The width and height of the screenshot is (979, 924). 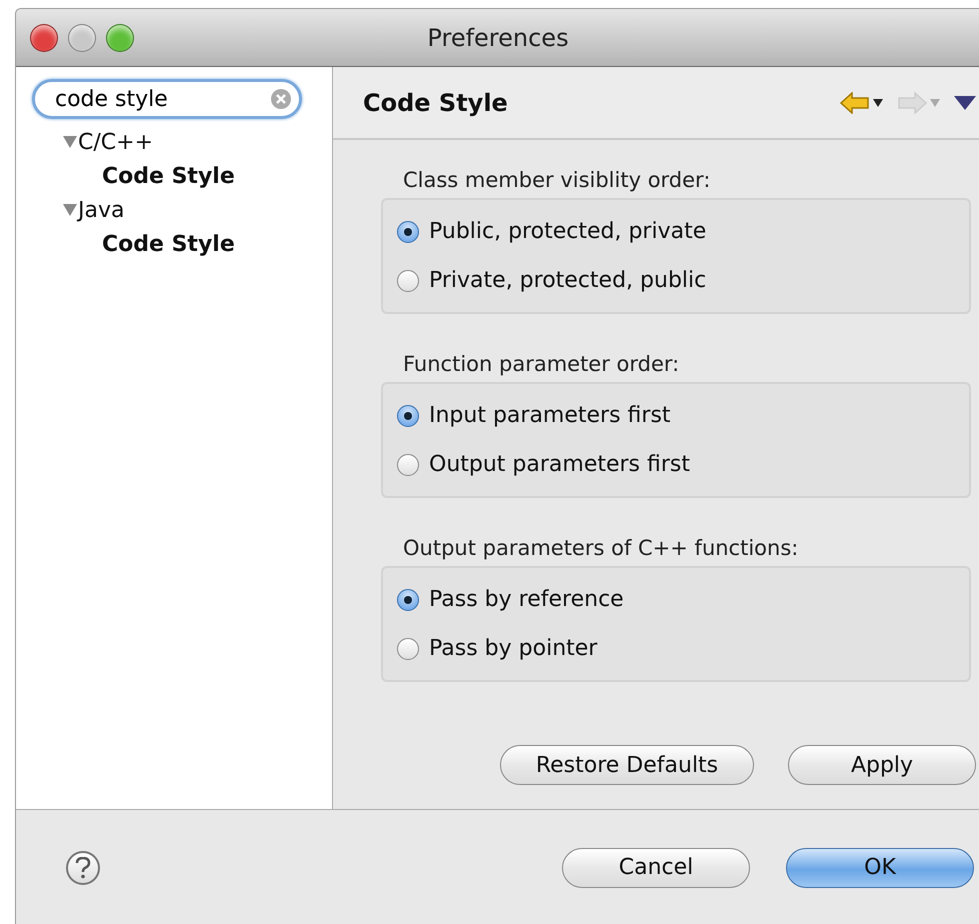 What do you see at coordinates (498, 38) in the screenshot?
I see `window-title: Preferences` at bounding box center [498, 38].